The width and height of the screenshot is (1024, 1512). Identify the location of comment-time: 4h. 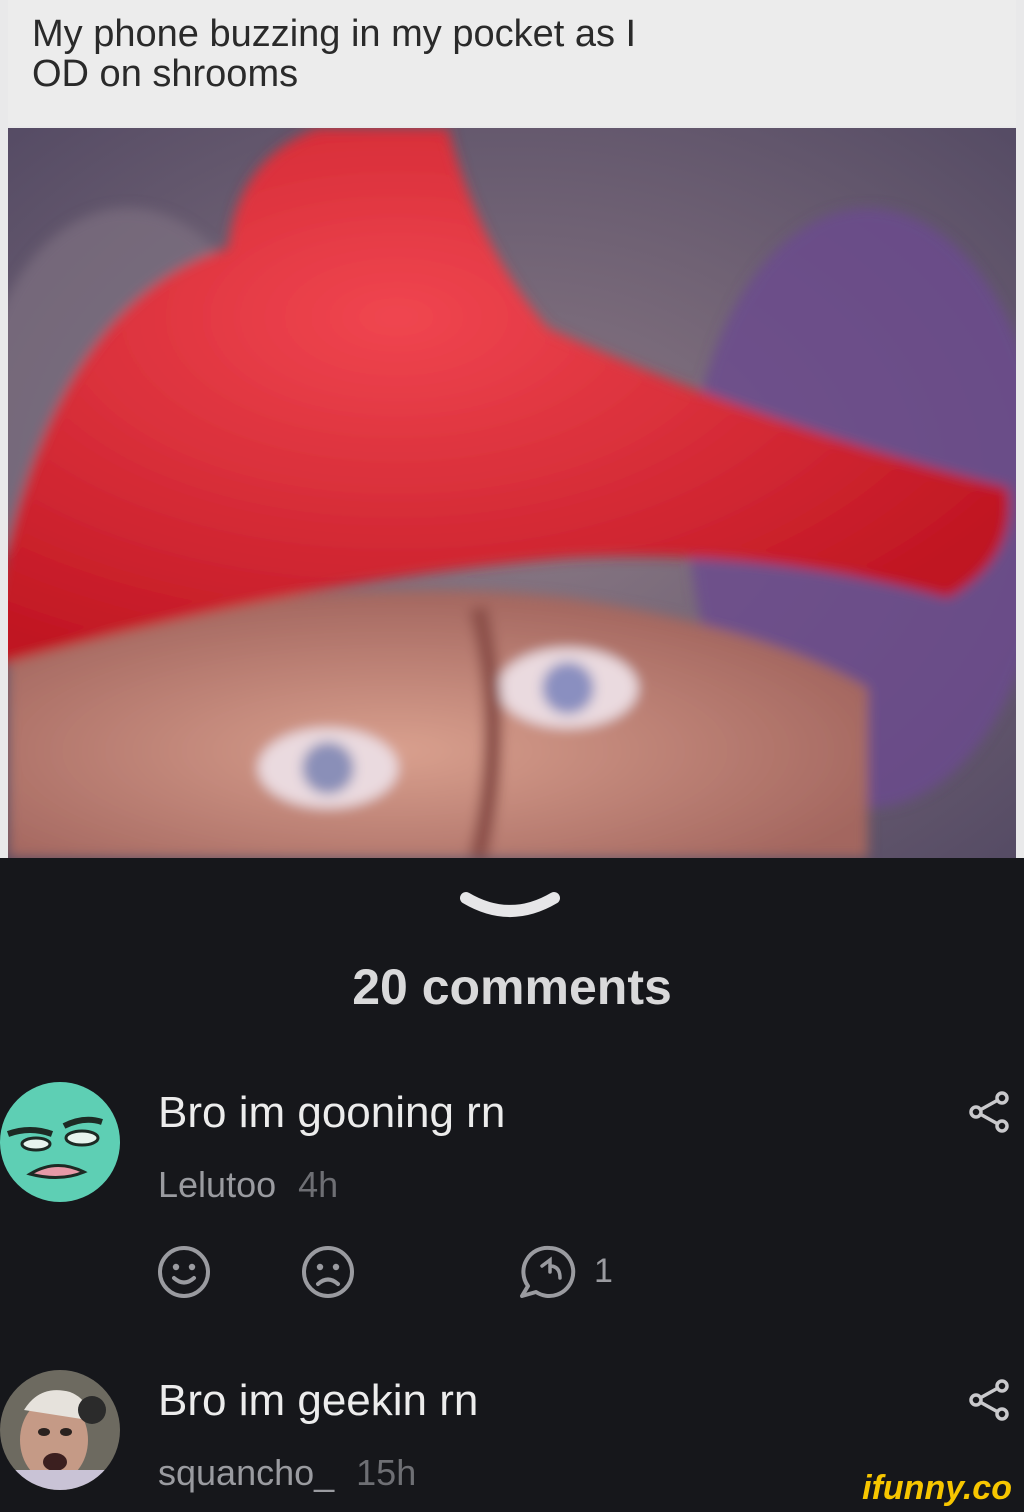
(318, 1184).